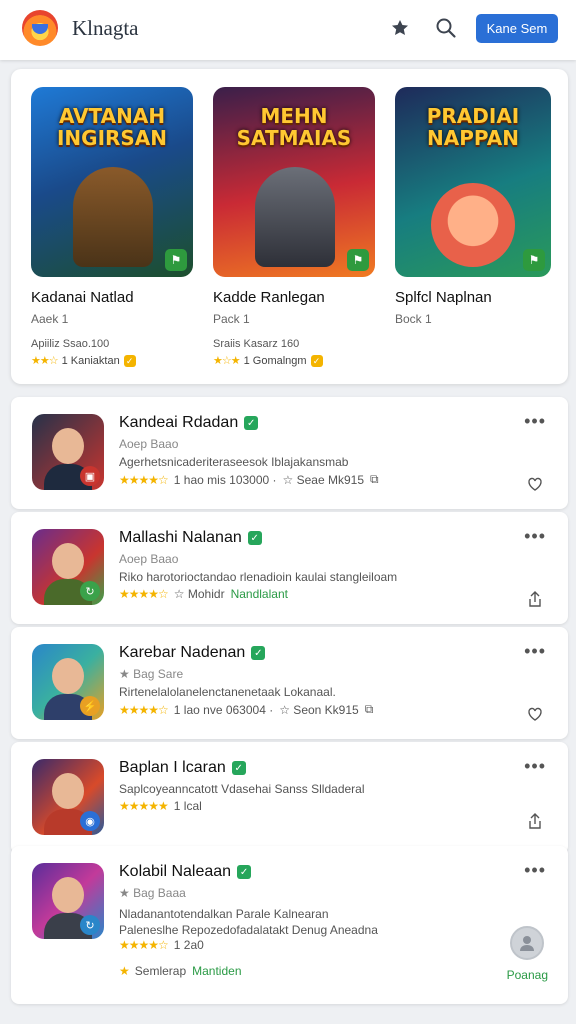 This screenshot has width=576, height=1024. I want to click on star-icon, so click(400, 28).